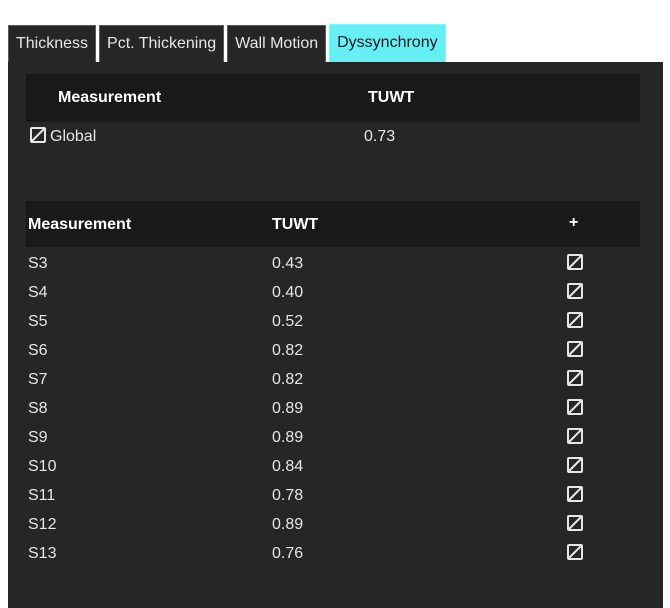 The width and height of the screenshot is (670, 608). Describe the element at coordinates (333, 351) in the screenshot. I see `table-row: S6 0.82` at that location.